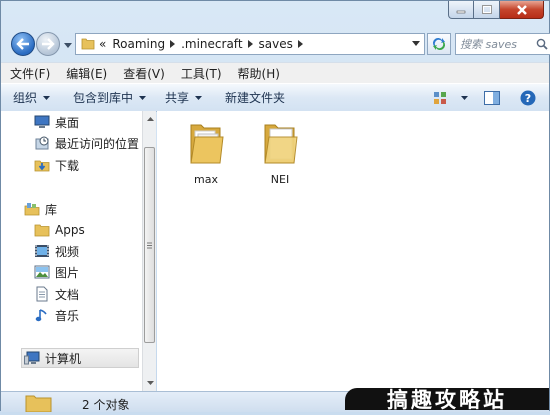 The height and width of the screenshot is (415, 550). I want to click on crumb-label: .minecraft, so click(212, 44).